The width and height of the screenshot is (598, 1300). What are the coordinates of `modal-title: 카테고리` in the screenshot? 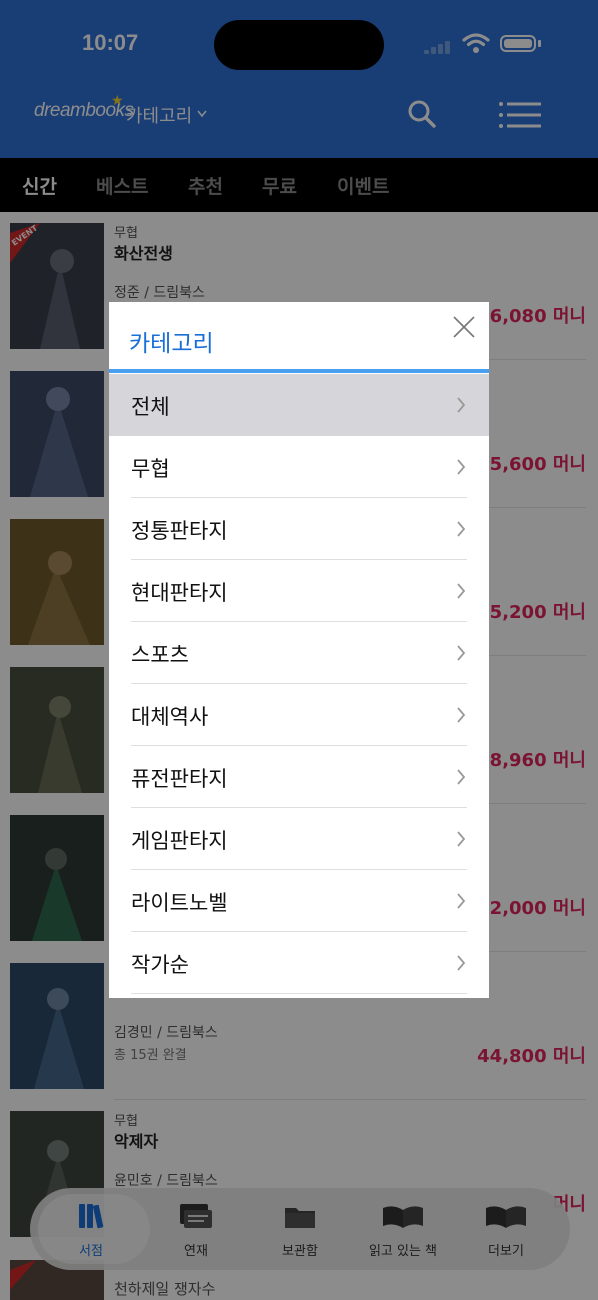 It's located at (171, 344).